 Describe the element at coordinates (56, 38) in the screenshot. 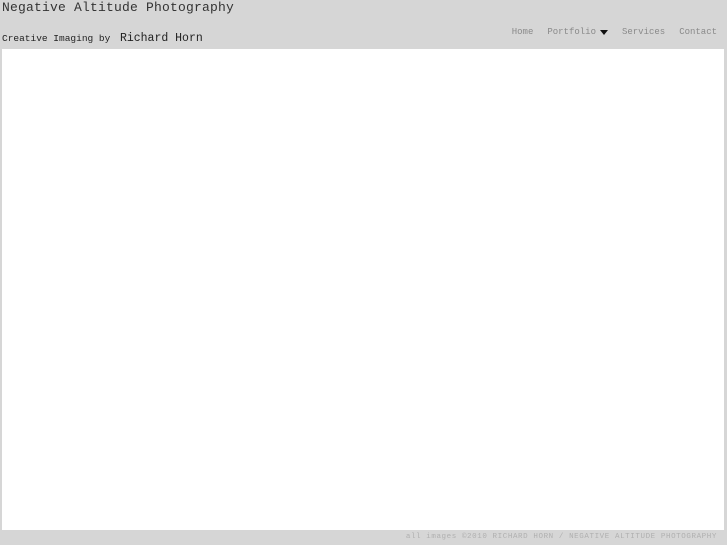

I see `tagline-prefix: Creative Imaging by` at that location.